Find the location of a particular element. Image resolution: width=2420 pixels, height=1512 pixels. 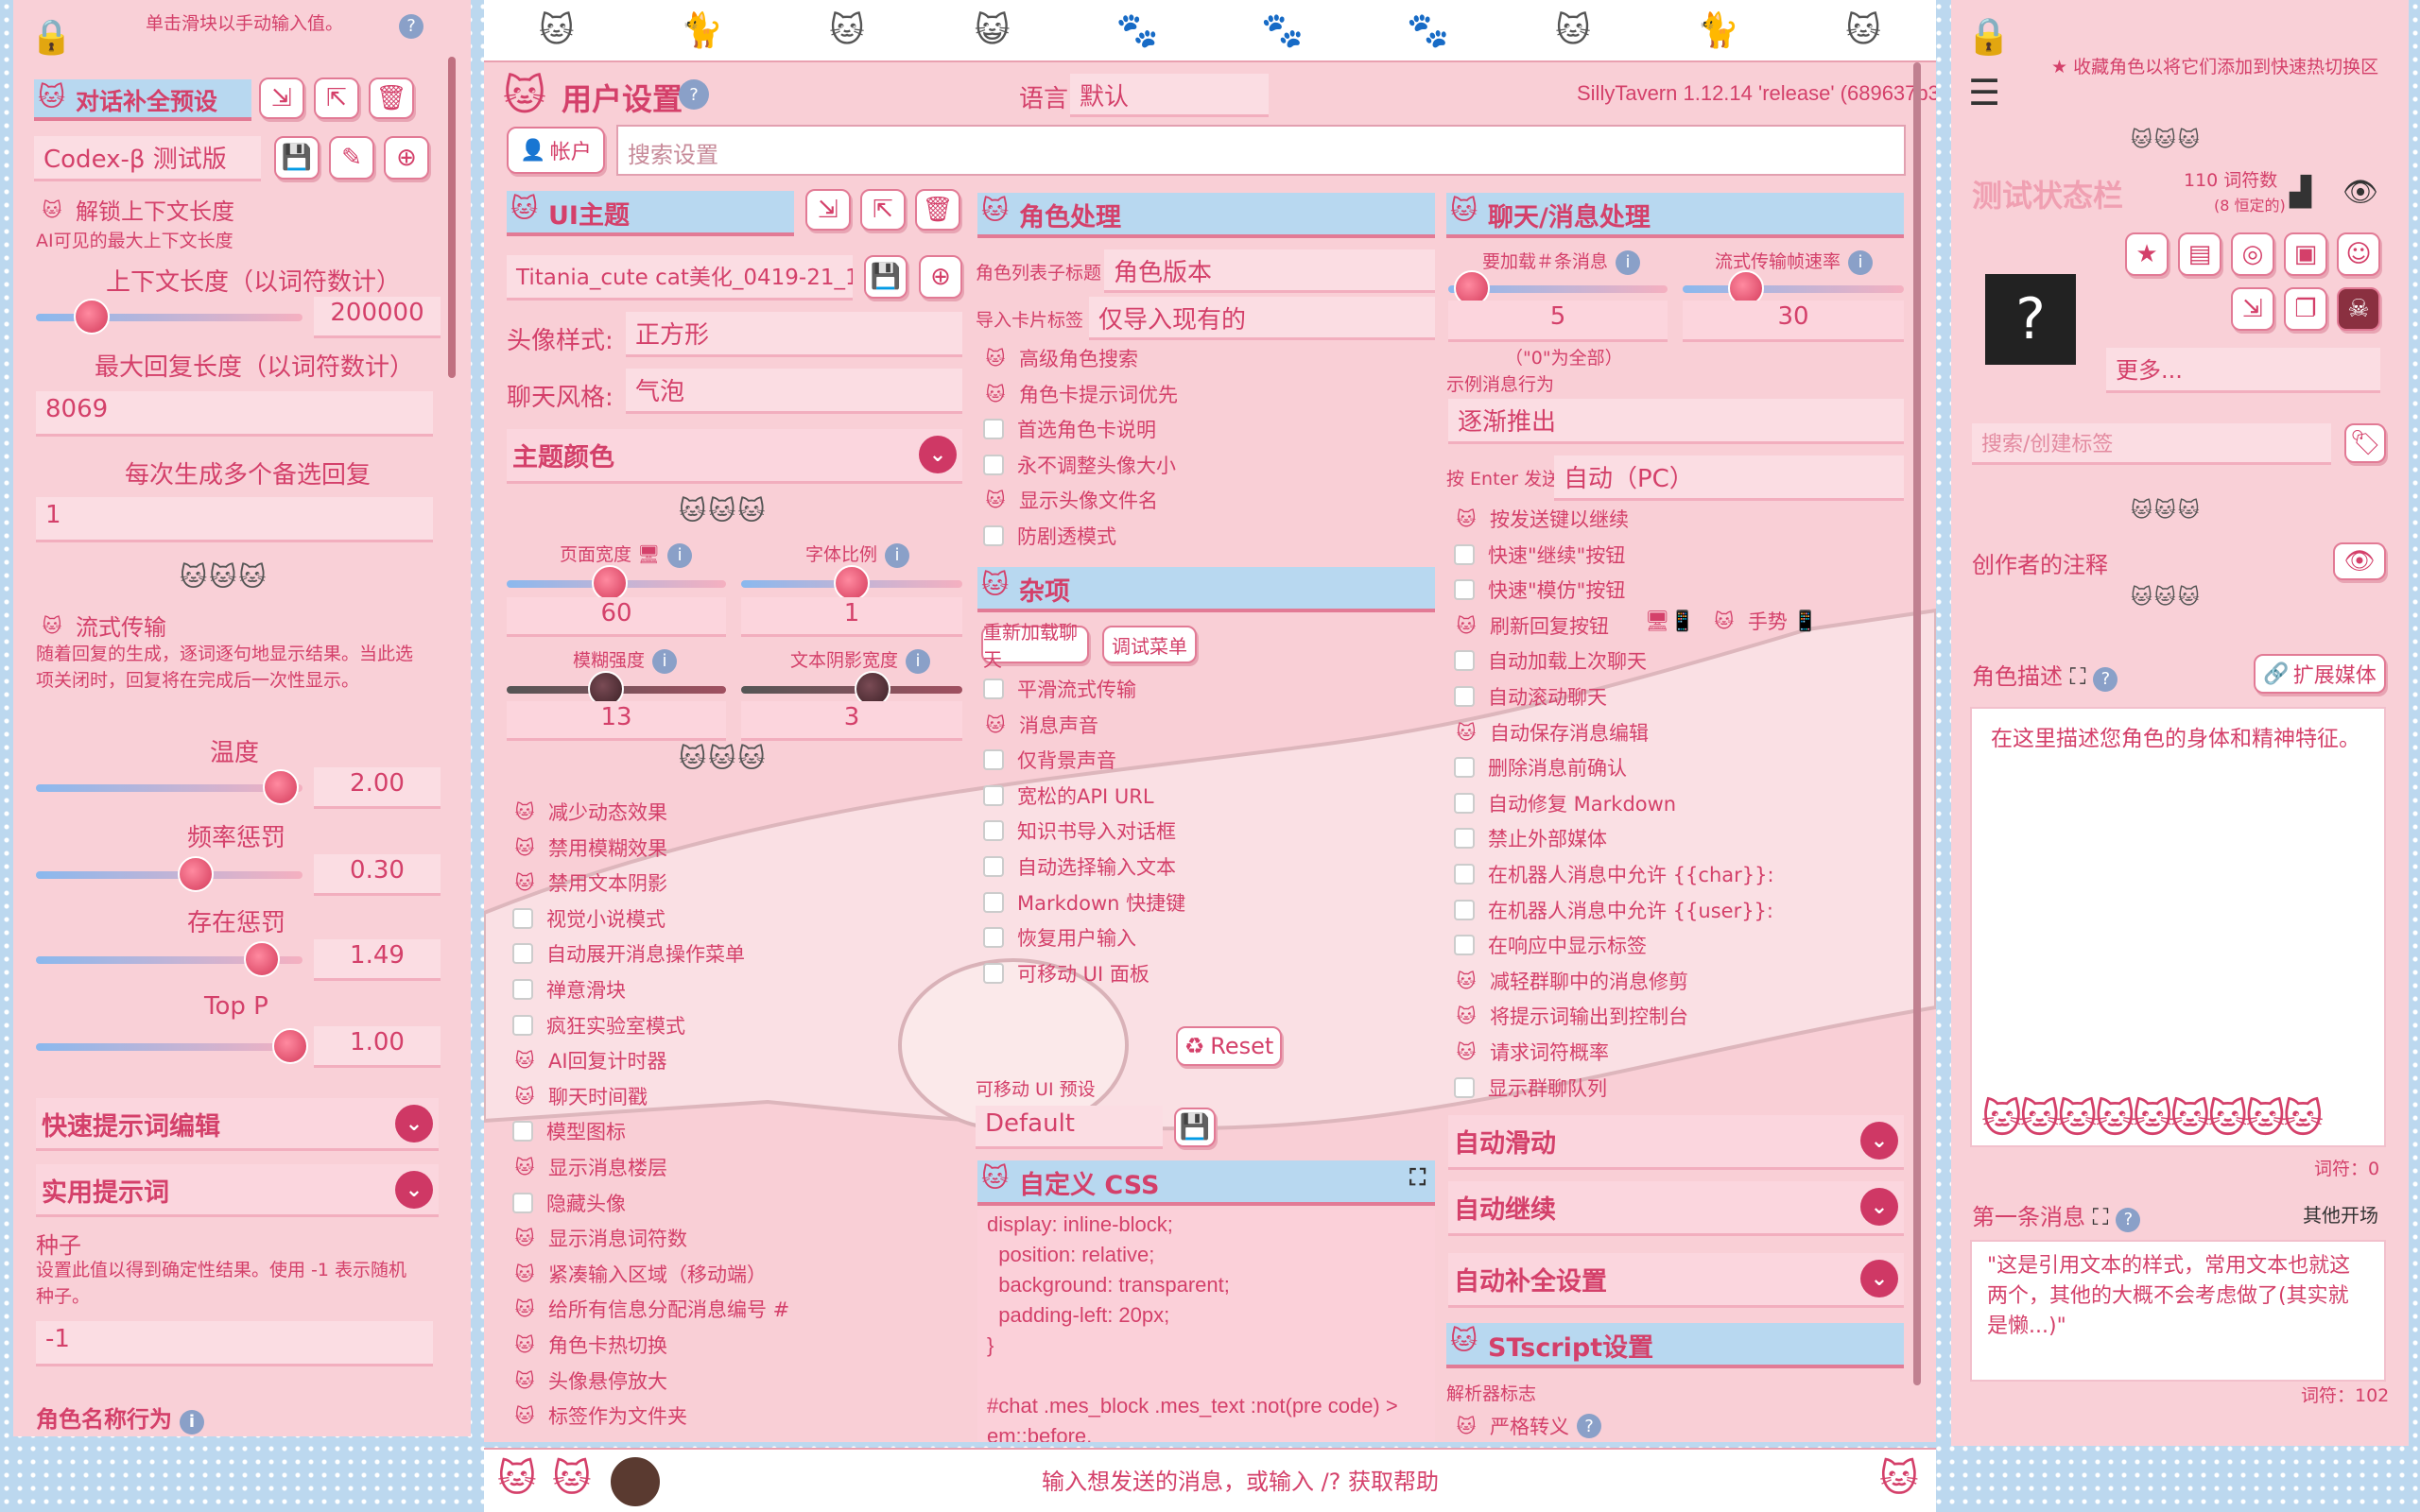

presence-penalty-slider is located at coordinates (169, 959).